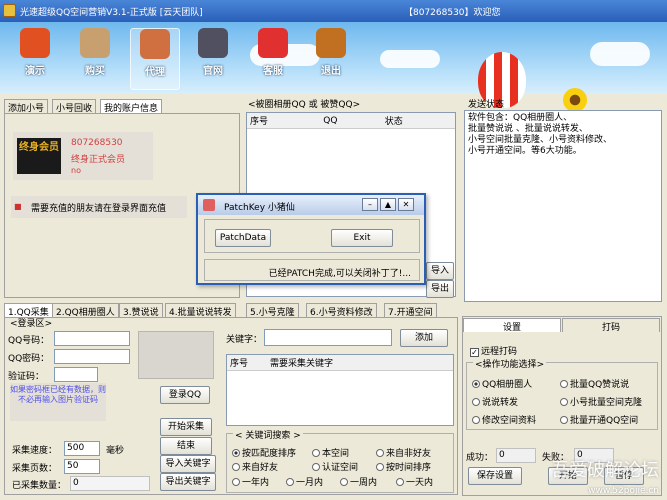 This screenshot has height=500, width=667. I want to click on captcha-input, so click(76, 374).